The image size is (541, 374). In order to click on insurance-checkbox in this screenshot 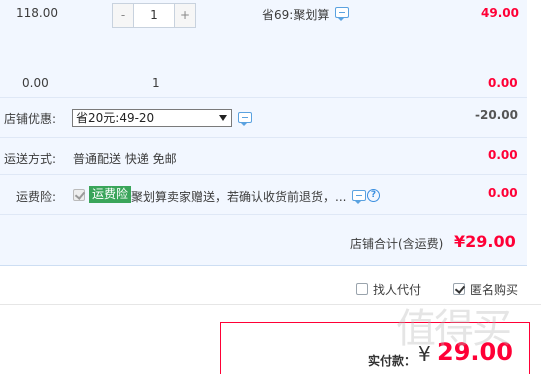, I will do `click(79, 195)`.